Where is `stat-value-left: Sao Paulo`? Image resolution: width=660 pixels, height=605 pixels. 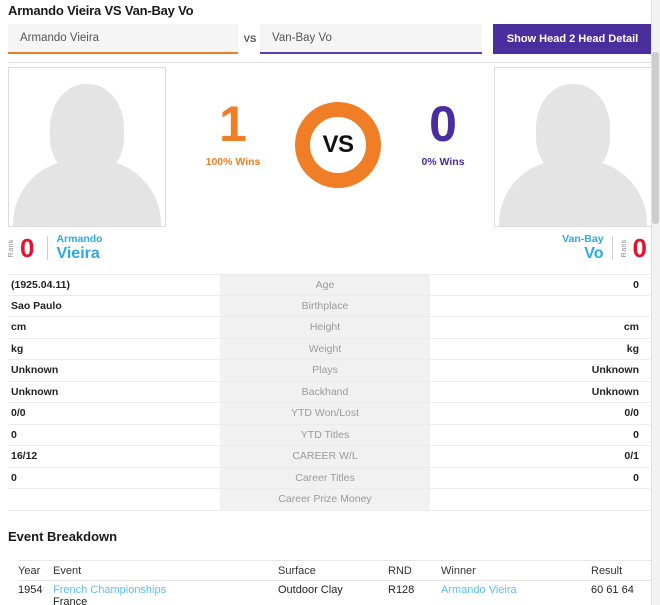
stat-value-left: Sao Paulo is located at coordinates (36, 305).